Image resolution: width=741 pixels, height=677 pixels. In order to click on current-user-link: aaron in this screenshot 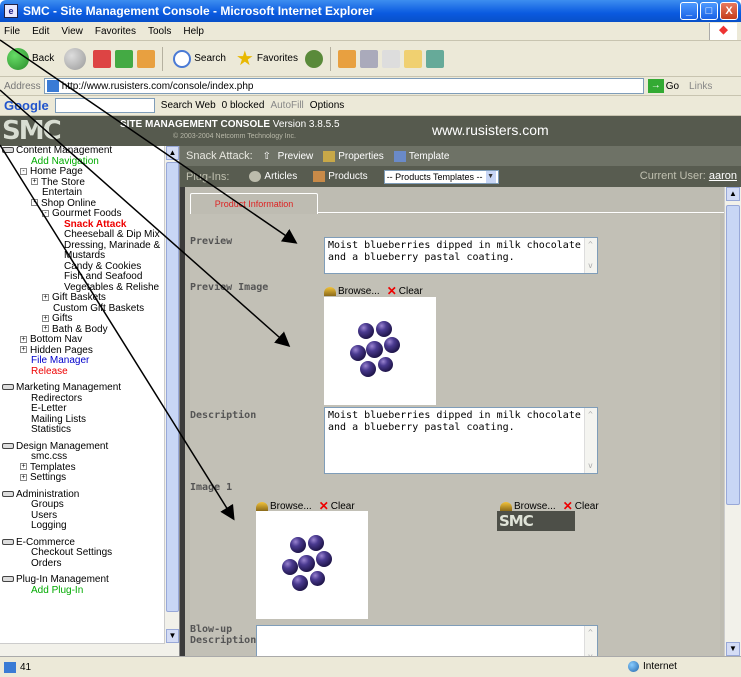, I will do `click(723, 176)`.